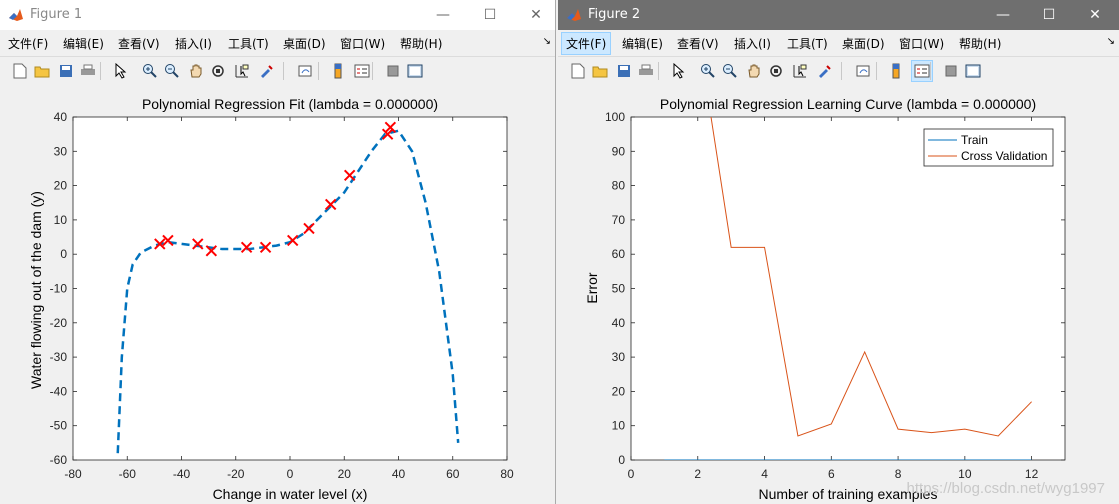  I want to click on save-icon, so click(66, 71).